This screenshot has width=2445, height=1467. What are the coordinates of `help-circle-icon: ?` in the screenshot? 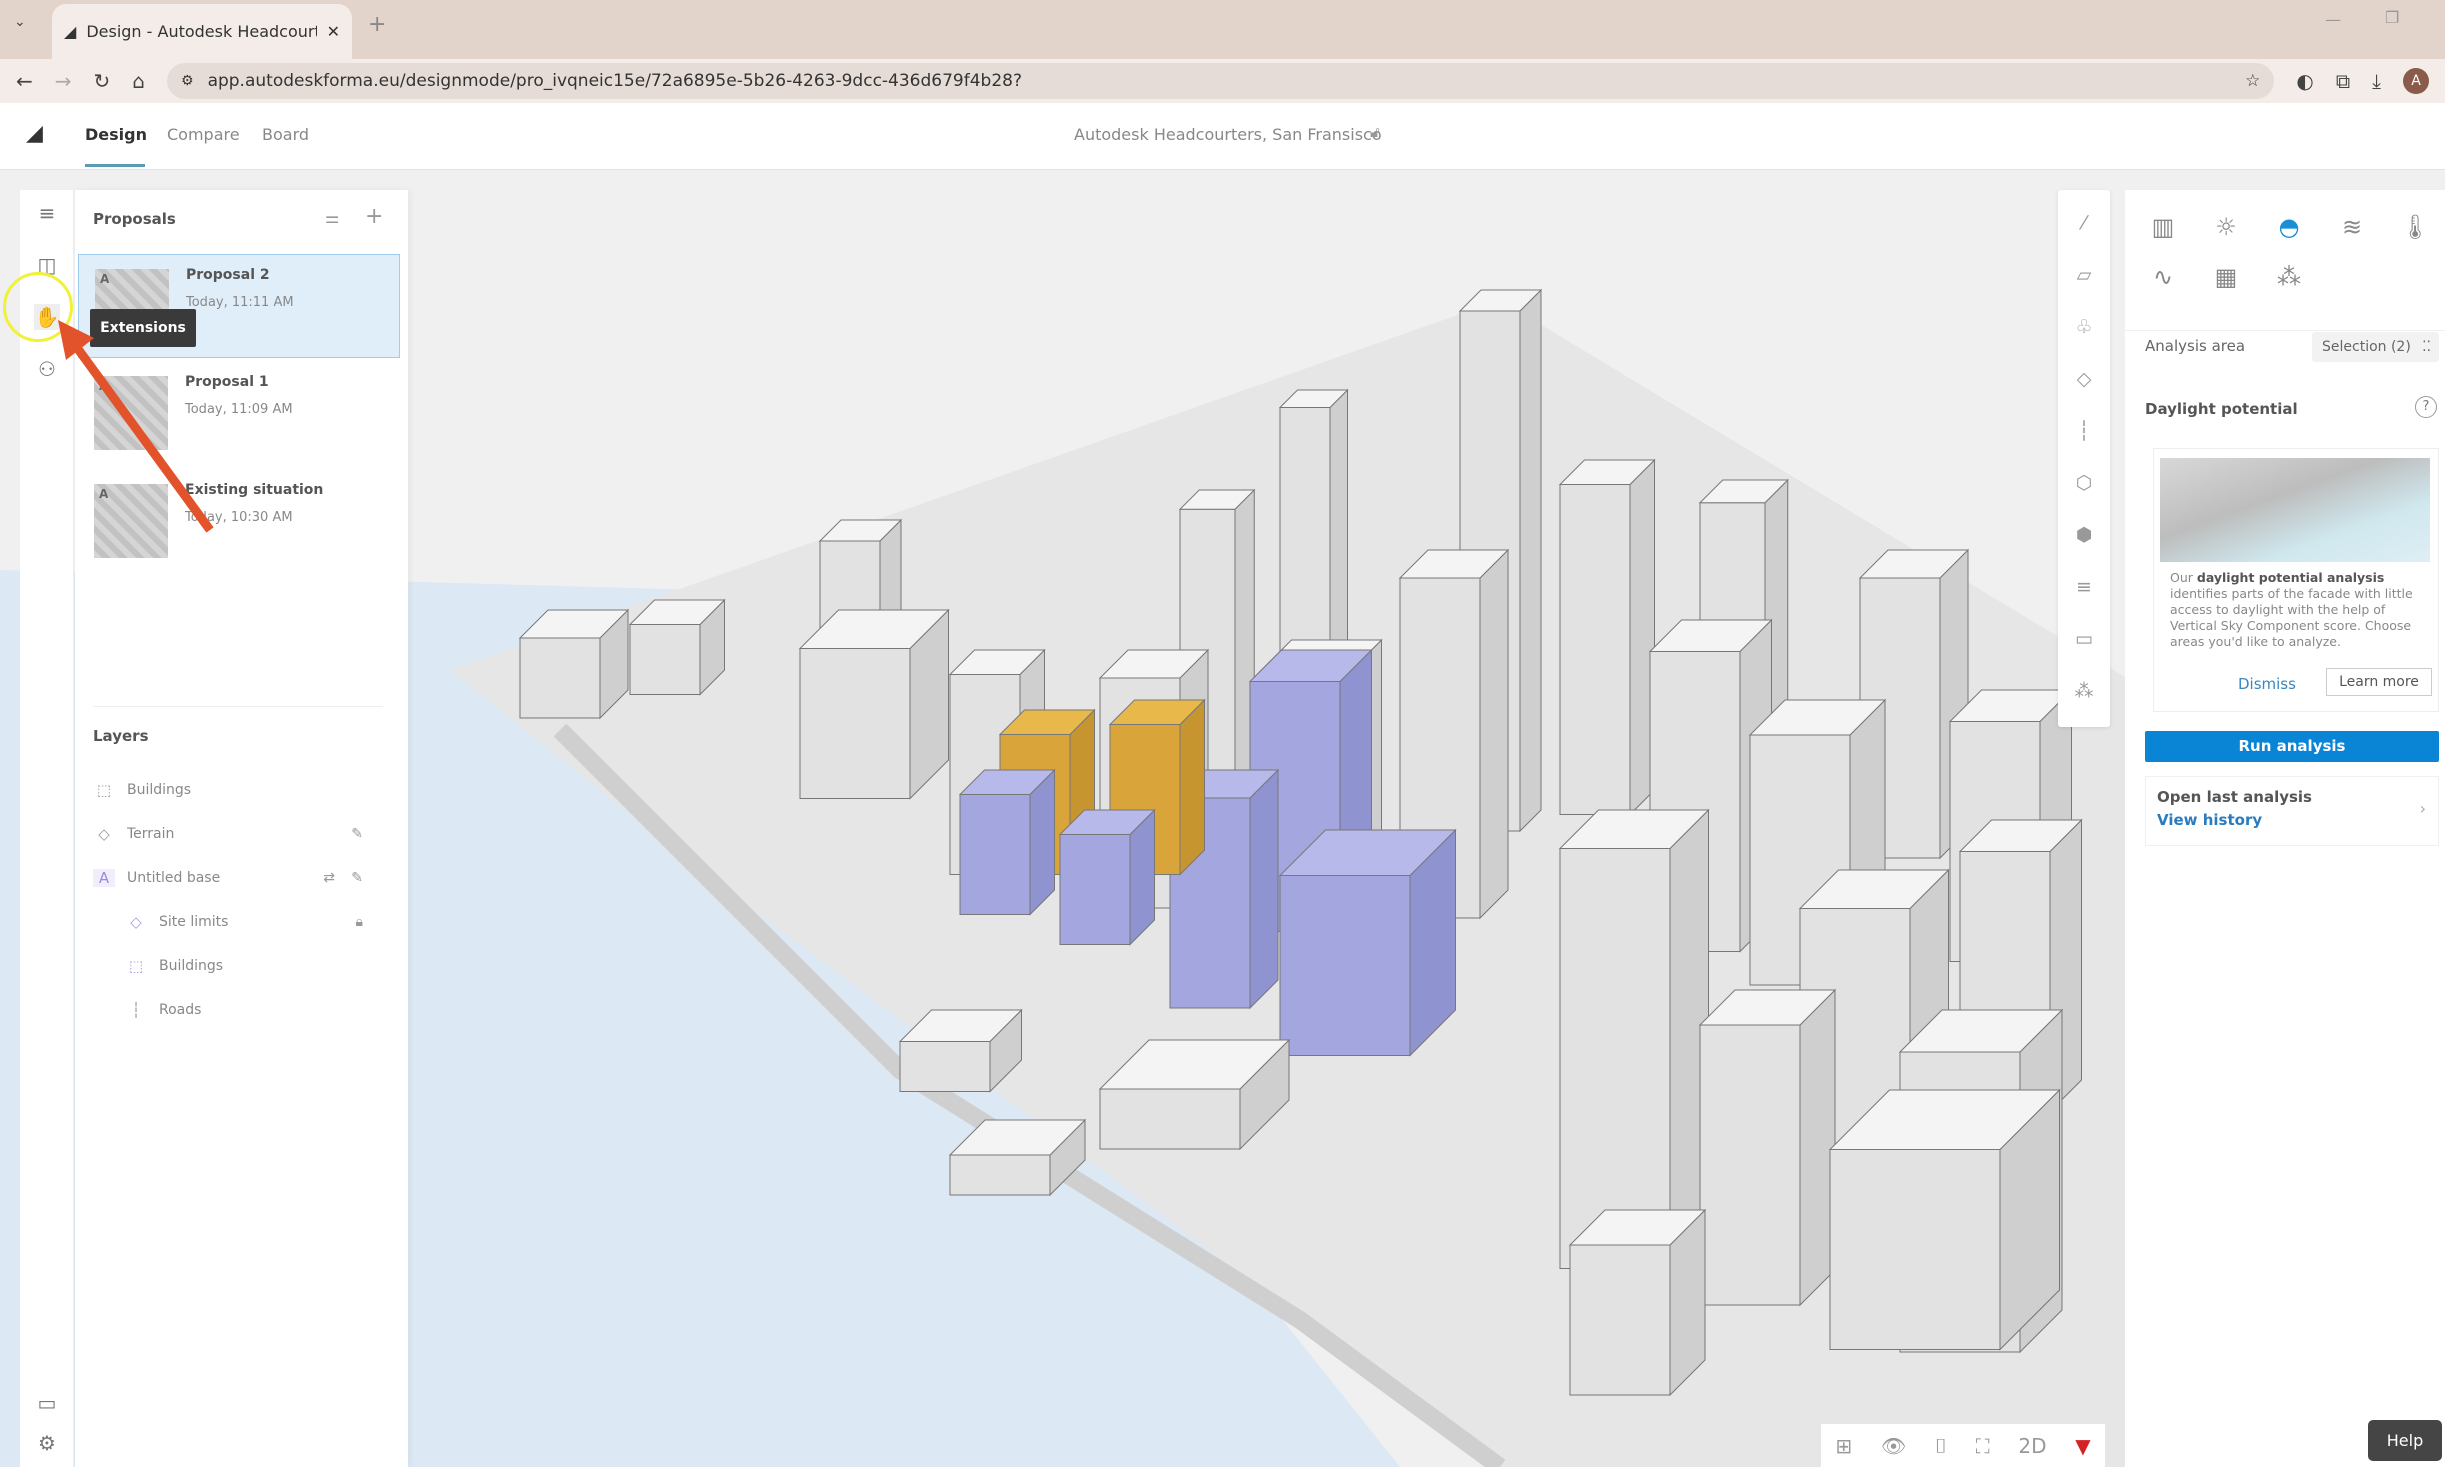 It's located at (2426, 407).